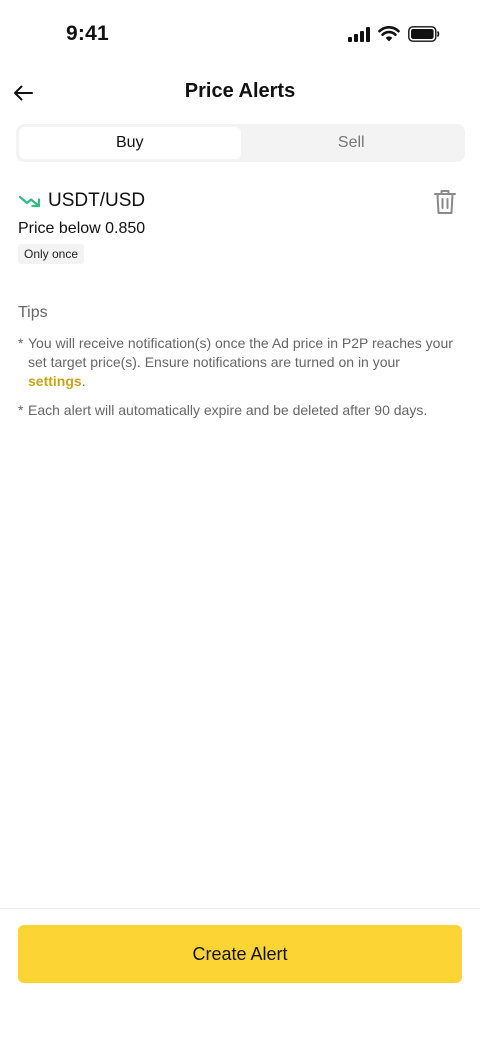  Describe the element at coordinates (240, 36) in the screenshot. I see `status-bar: 9:41` at that location.